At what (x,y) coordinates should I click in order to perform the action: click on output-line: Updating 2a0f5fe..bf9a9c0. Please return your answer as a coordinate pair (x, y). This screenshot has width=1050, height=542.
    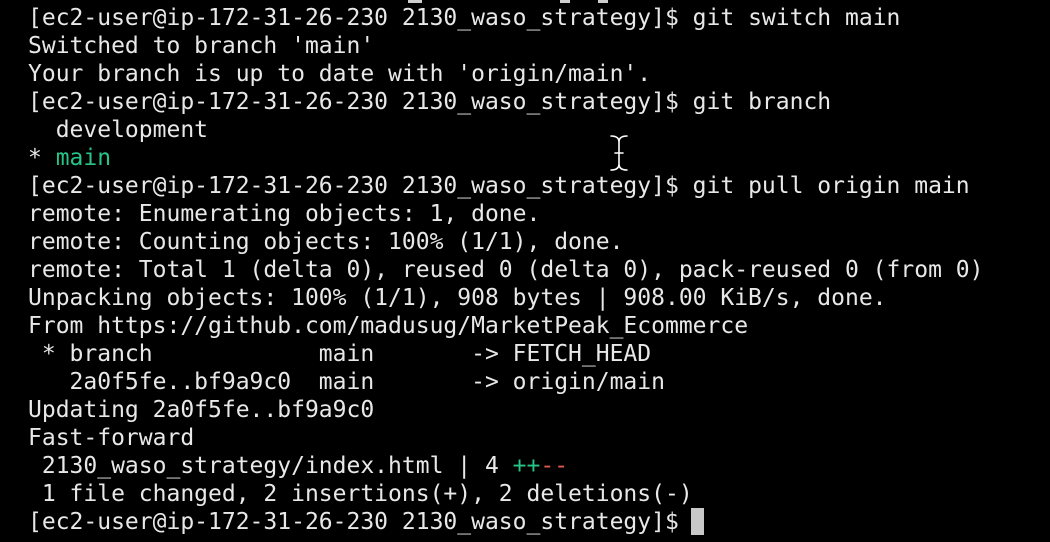
    Looking at the image, I should click on (201, 410).